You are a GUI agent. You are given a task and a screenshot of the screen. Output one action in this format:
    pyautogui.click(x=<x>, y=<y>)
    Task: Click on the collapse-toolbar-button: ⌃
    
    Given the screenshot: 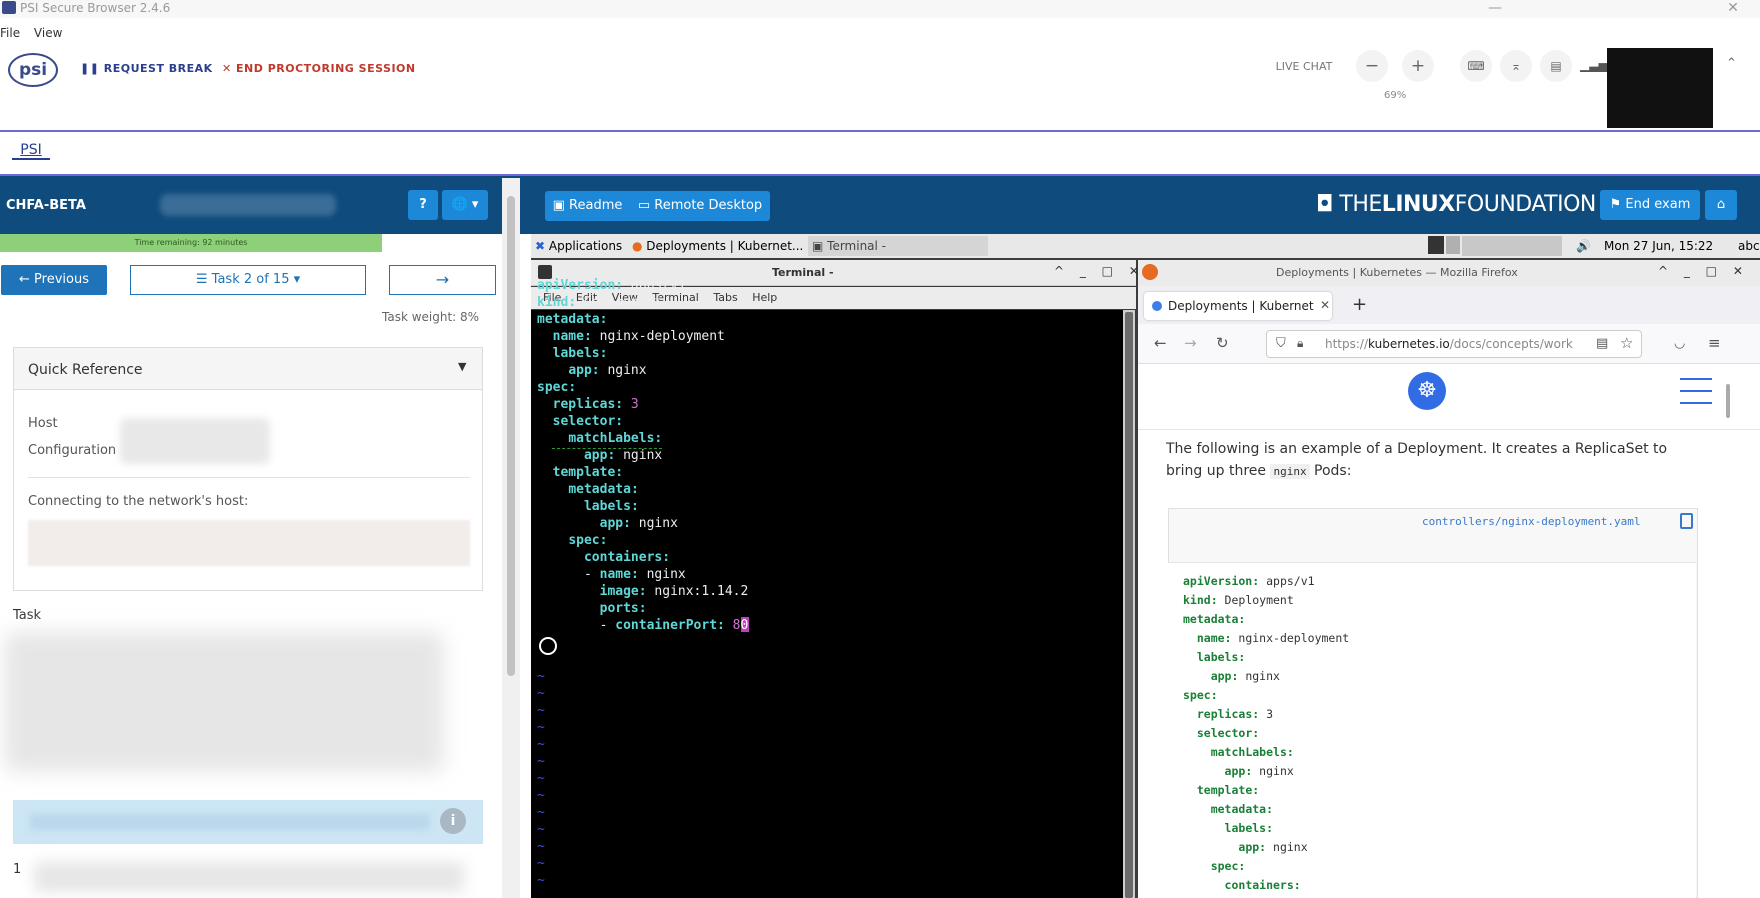 What is the action you would take?
    pyautogui.click(x=1731, y=63)
    